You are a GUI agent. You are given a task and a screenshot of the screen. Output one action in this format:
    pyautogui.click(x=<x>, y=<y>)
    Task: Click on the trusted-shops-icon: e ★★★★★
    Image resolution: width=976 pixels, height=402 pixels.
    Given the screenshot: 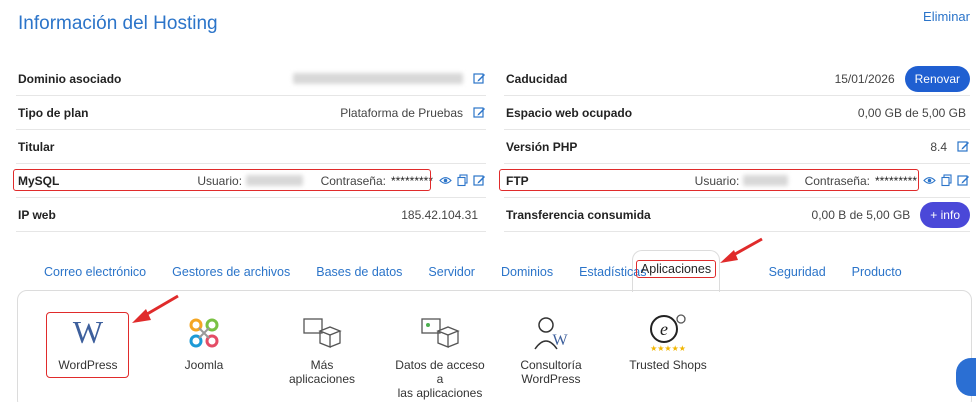 What is the action you would take?
    pyautogui.click(x=668, y=333)
    